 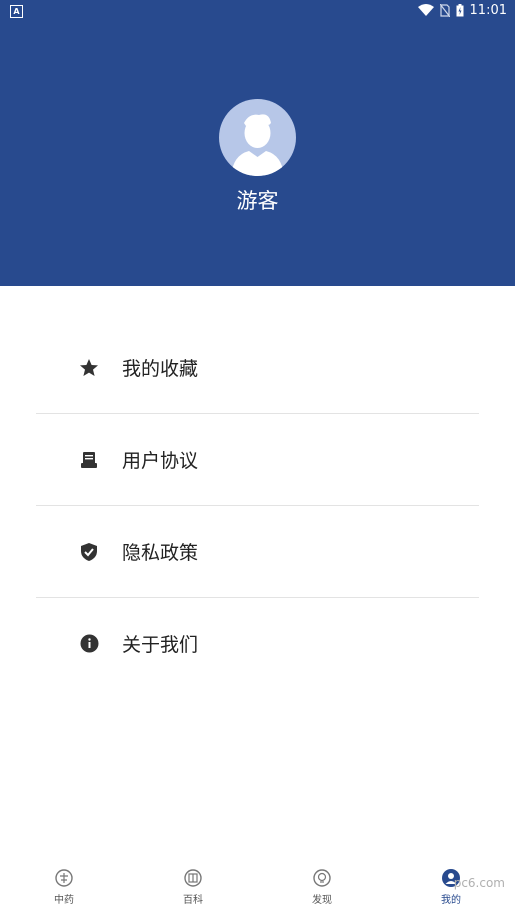 I want to click on battery-icon, so click(x=460, y=10).